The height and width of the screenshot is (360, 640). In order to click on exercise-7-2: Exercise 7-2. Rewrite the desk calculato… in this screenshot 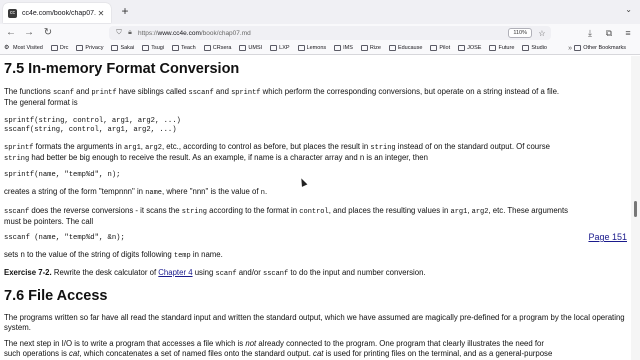, I will do `click(316, 273)`.